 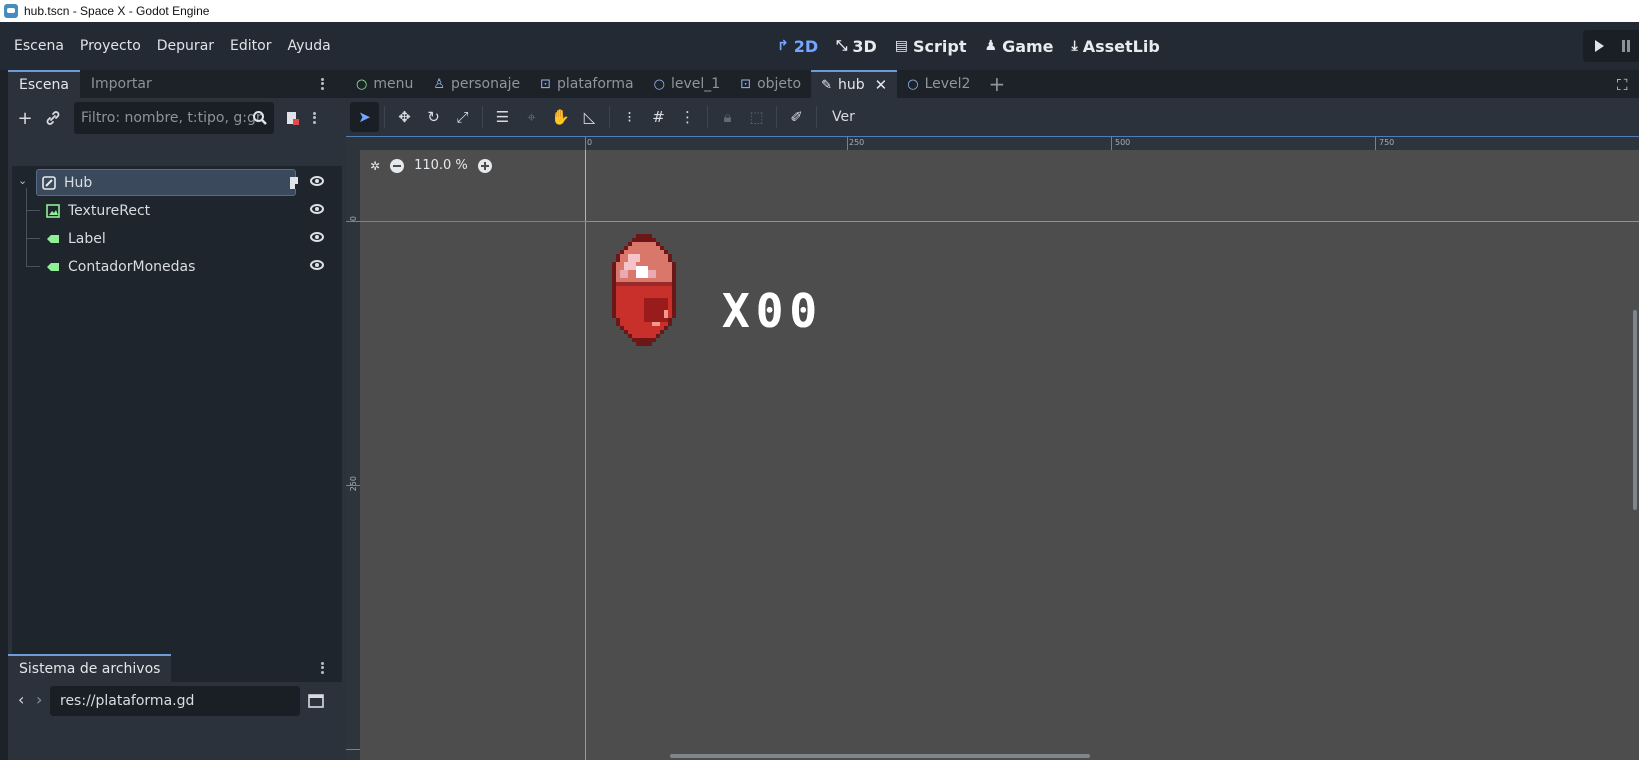 What do you see at coordinates (1019, 46) in the screenshot?
I see `main-screen-game-button: ♟ Game` at bounding box center [1019, 46].